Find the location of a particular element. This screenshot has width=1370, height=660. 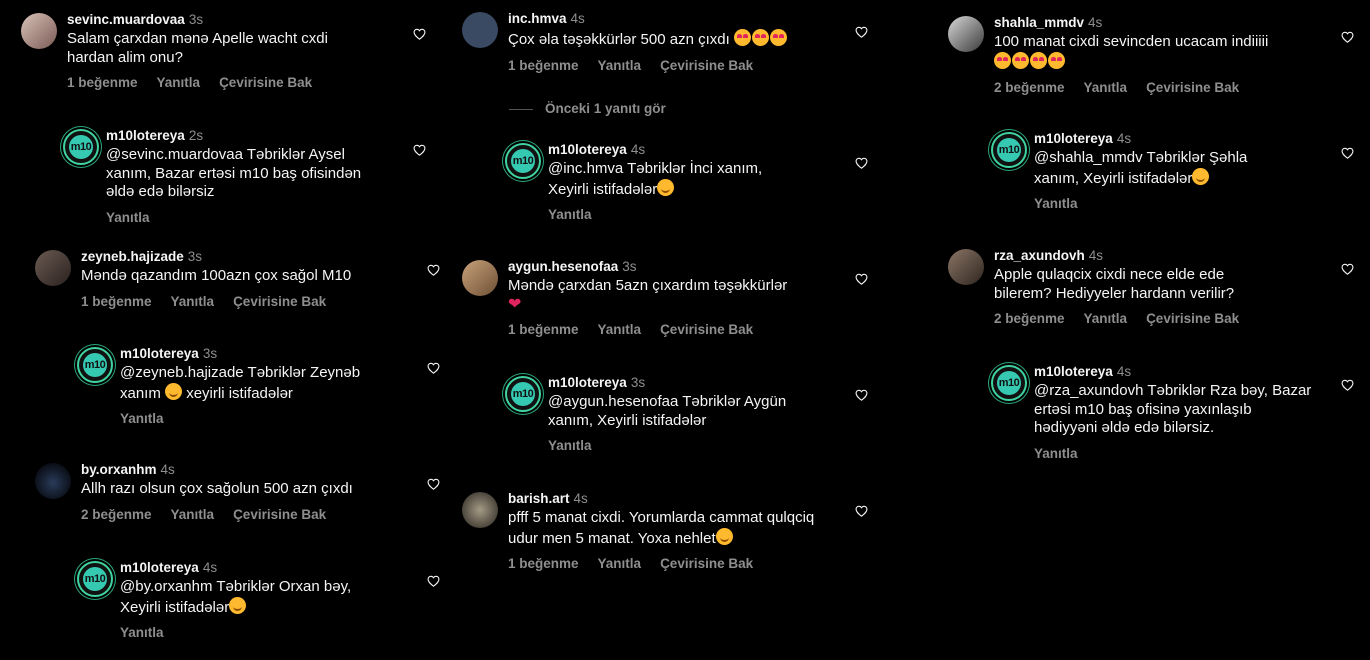

username: barish.art is located at coordinates (539, 498).